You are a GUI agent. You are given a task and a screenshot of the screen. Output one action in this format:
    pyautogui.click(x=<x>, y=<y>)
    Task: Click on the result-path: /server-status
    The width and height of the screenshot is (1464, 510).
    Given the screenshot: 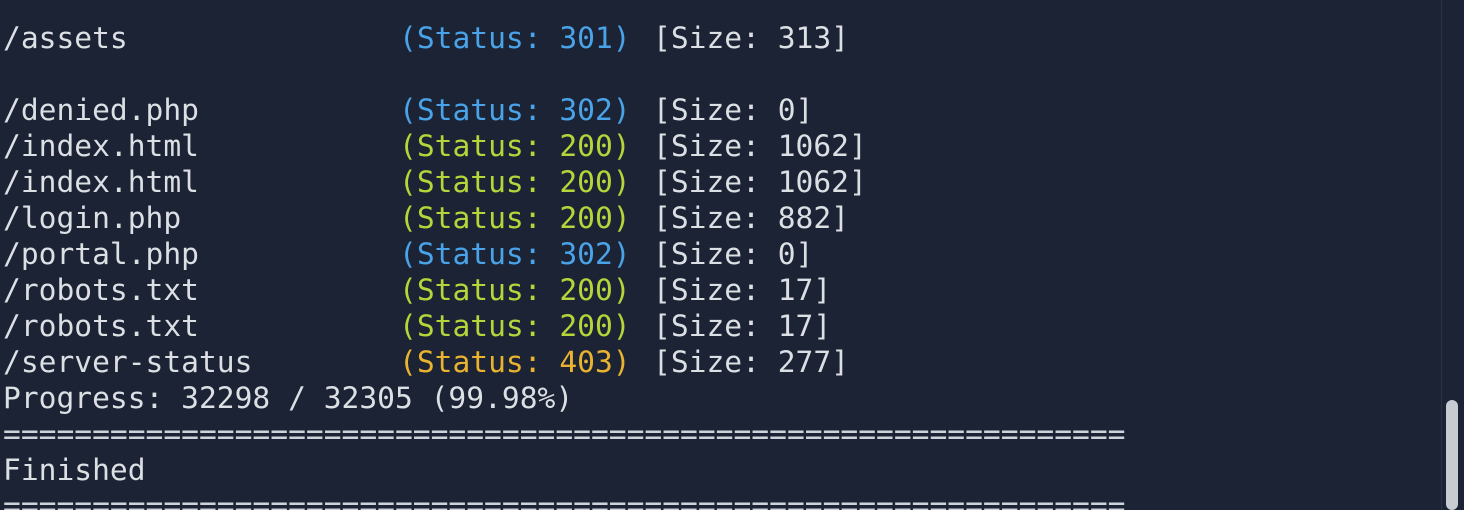 What is the action you would take?
    pyautogui.click(x=128, y=362)
    